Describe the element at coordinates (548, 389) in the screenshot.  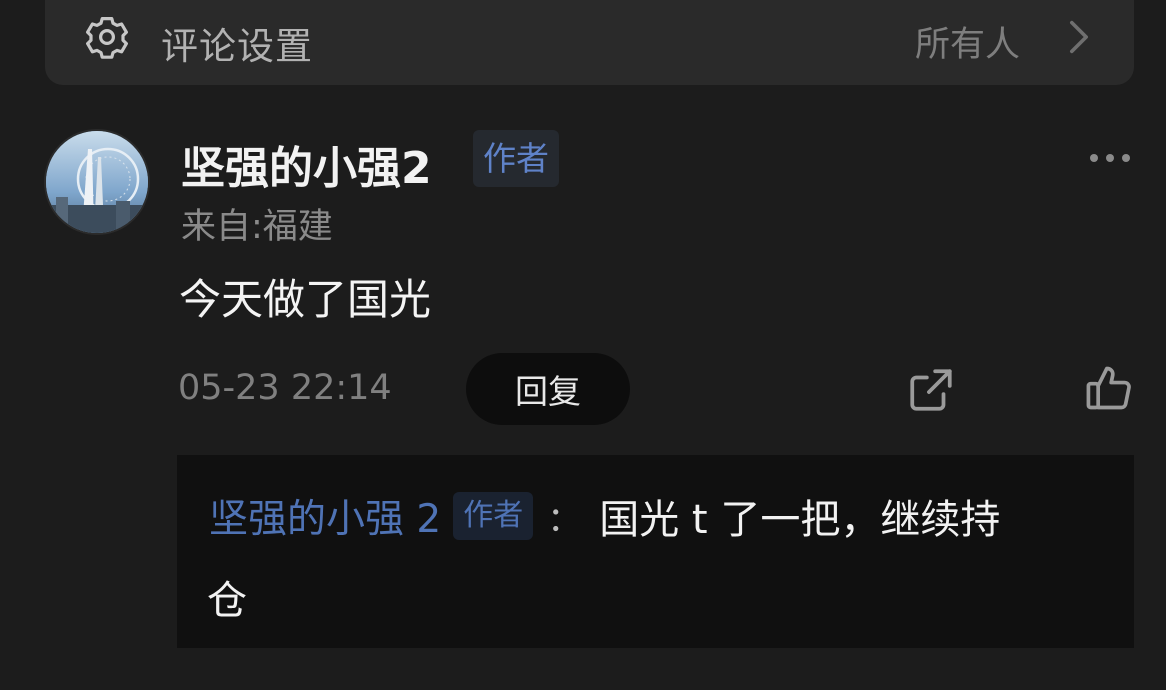
I see `reply-button: 回复` at that location.